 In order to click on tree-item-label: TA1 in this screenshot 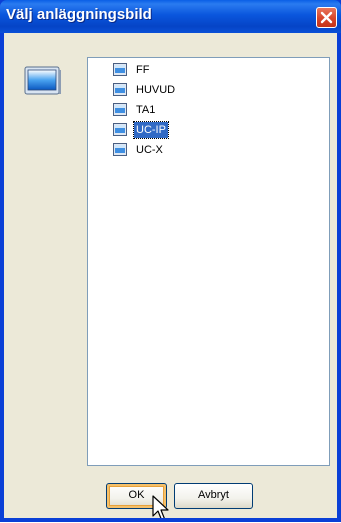, I will do `click(146, 110)`.